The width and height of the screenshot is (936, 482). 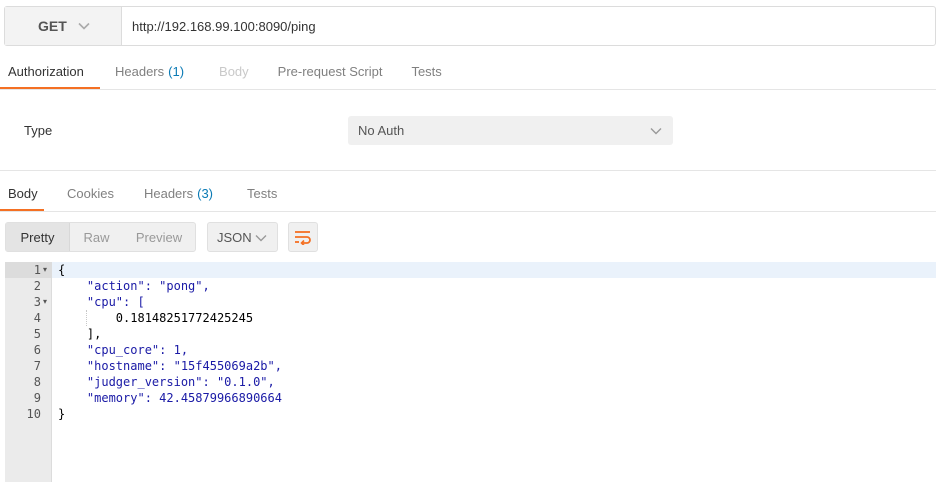 I want to click on code-line: 0.18148251772425245, so click(x=156, y=318).